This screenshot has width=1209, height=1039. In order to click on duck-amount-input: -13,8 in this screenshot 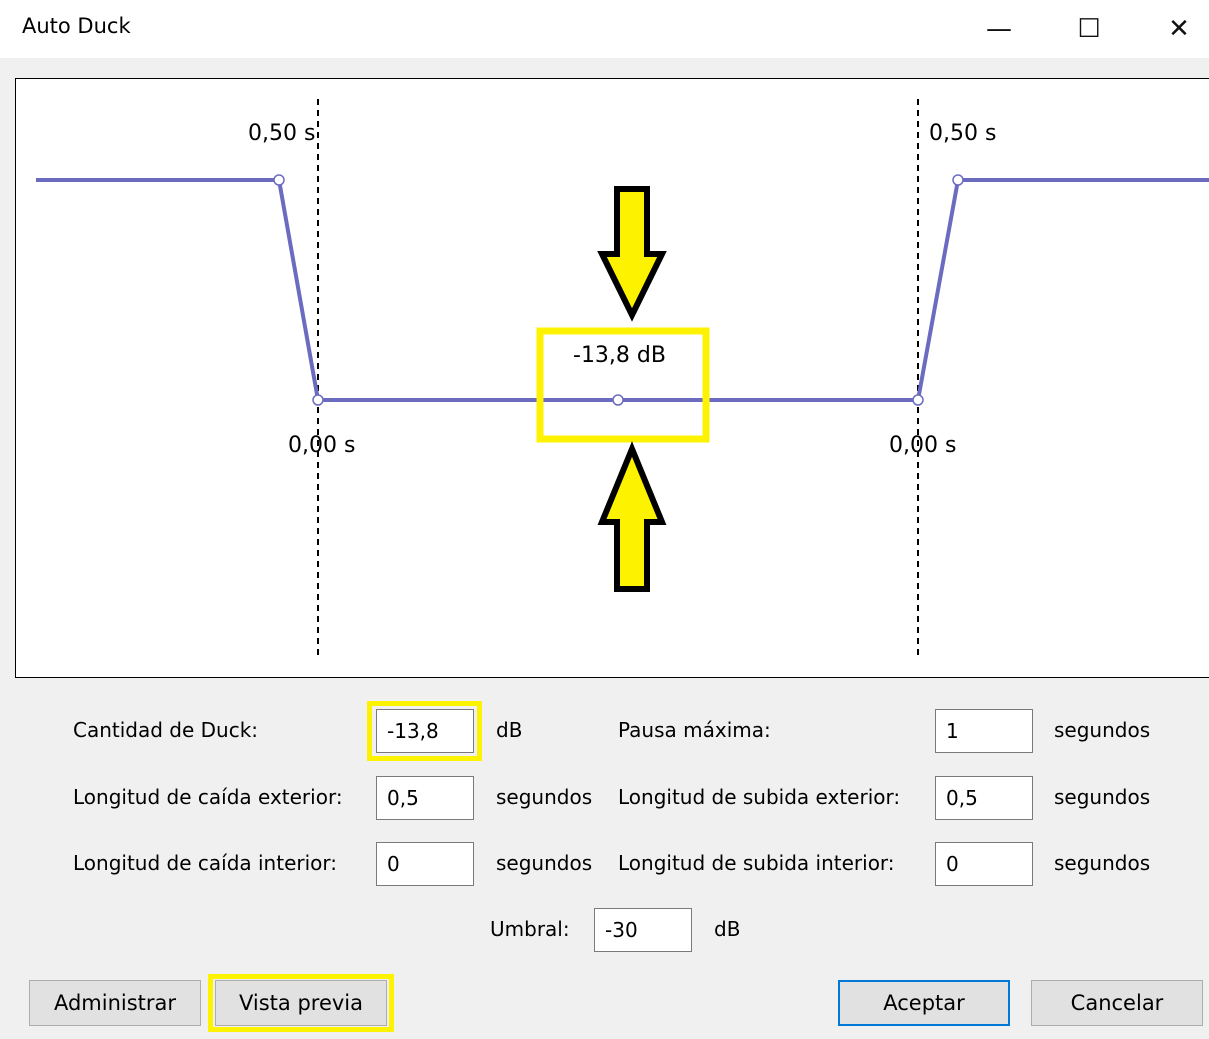, I will do `click(425, 731)`.